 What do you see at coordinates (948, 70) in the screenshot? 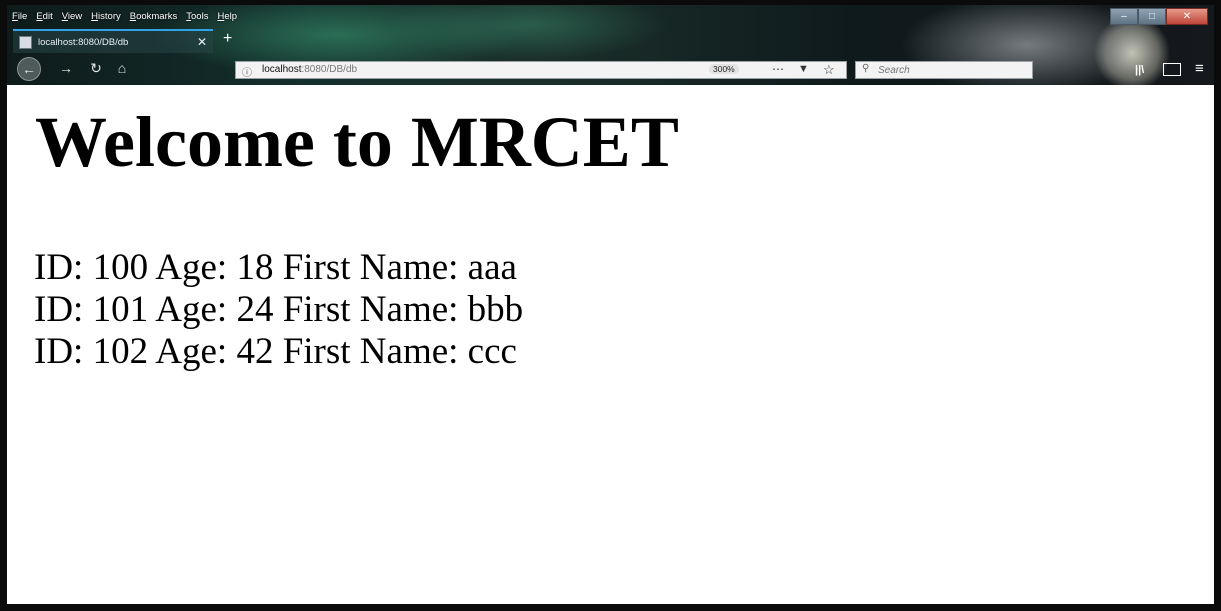
I see `search-input` at bounding box center [948, 70].